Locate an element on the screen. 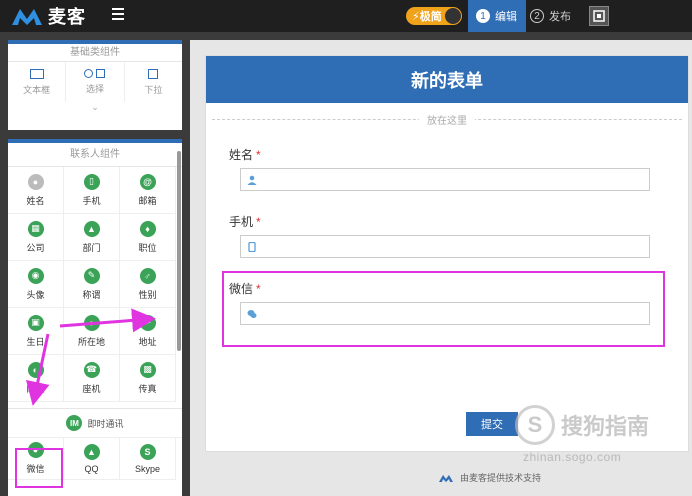  cake-icon: ▣ is located at coordinates (35, 322).